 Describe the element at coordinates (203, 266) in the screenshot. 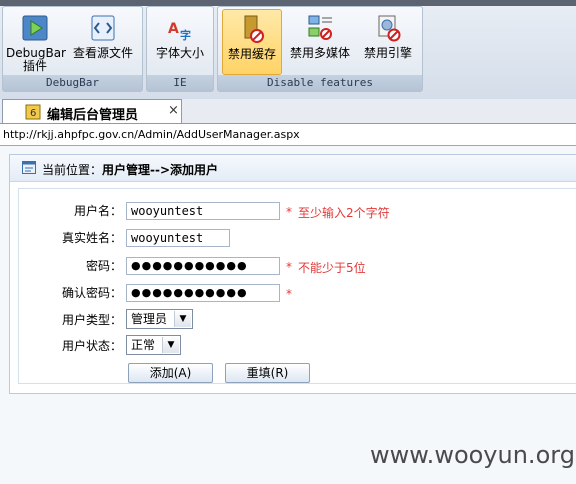

I see `password-input: ●●●●●●●●●●●` at that location.